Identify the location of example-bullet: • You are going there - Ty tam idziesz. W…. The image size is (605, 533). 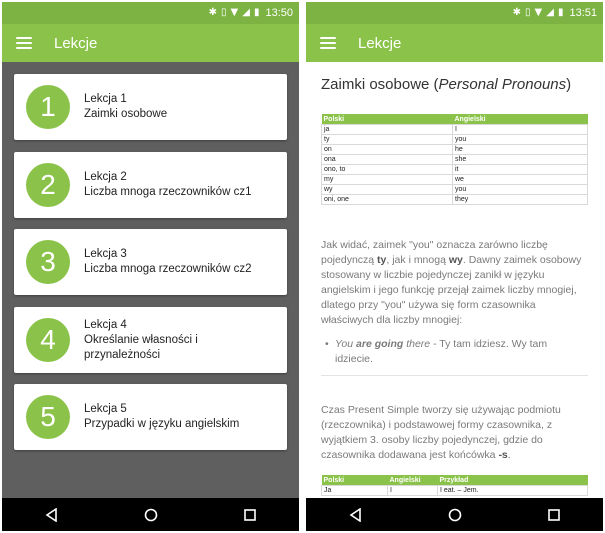
(436, 351).